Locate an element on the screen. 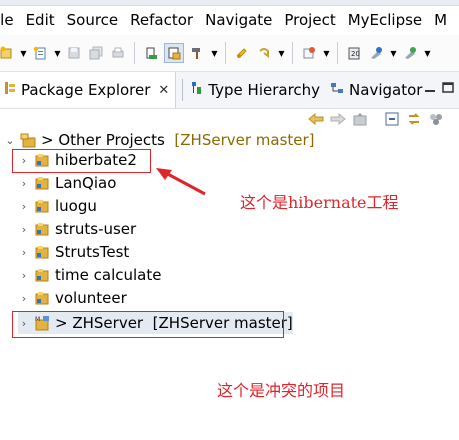 This screenshot has width=459, height=440. print-icon is located at coordinates (118, 53).